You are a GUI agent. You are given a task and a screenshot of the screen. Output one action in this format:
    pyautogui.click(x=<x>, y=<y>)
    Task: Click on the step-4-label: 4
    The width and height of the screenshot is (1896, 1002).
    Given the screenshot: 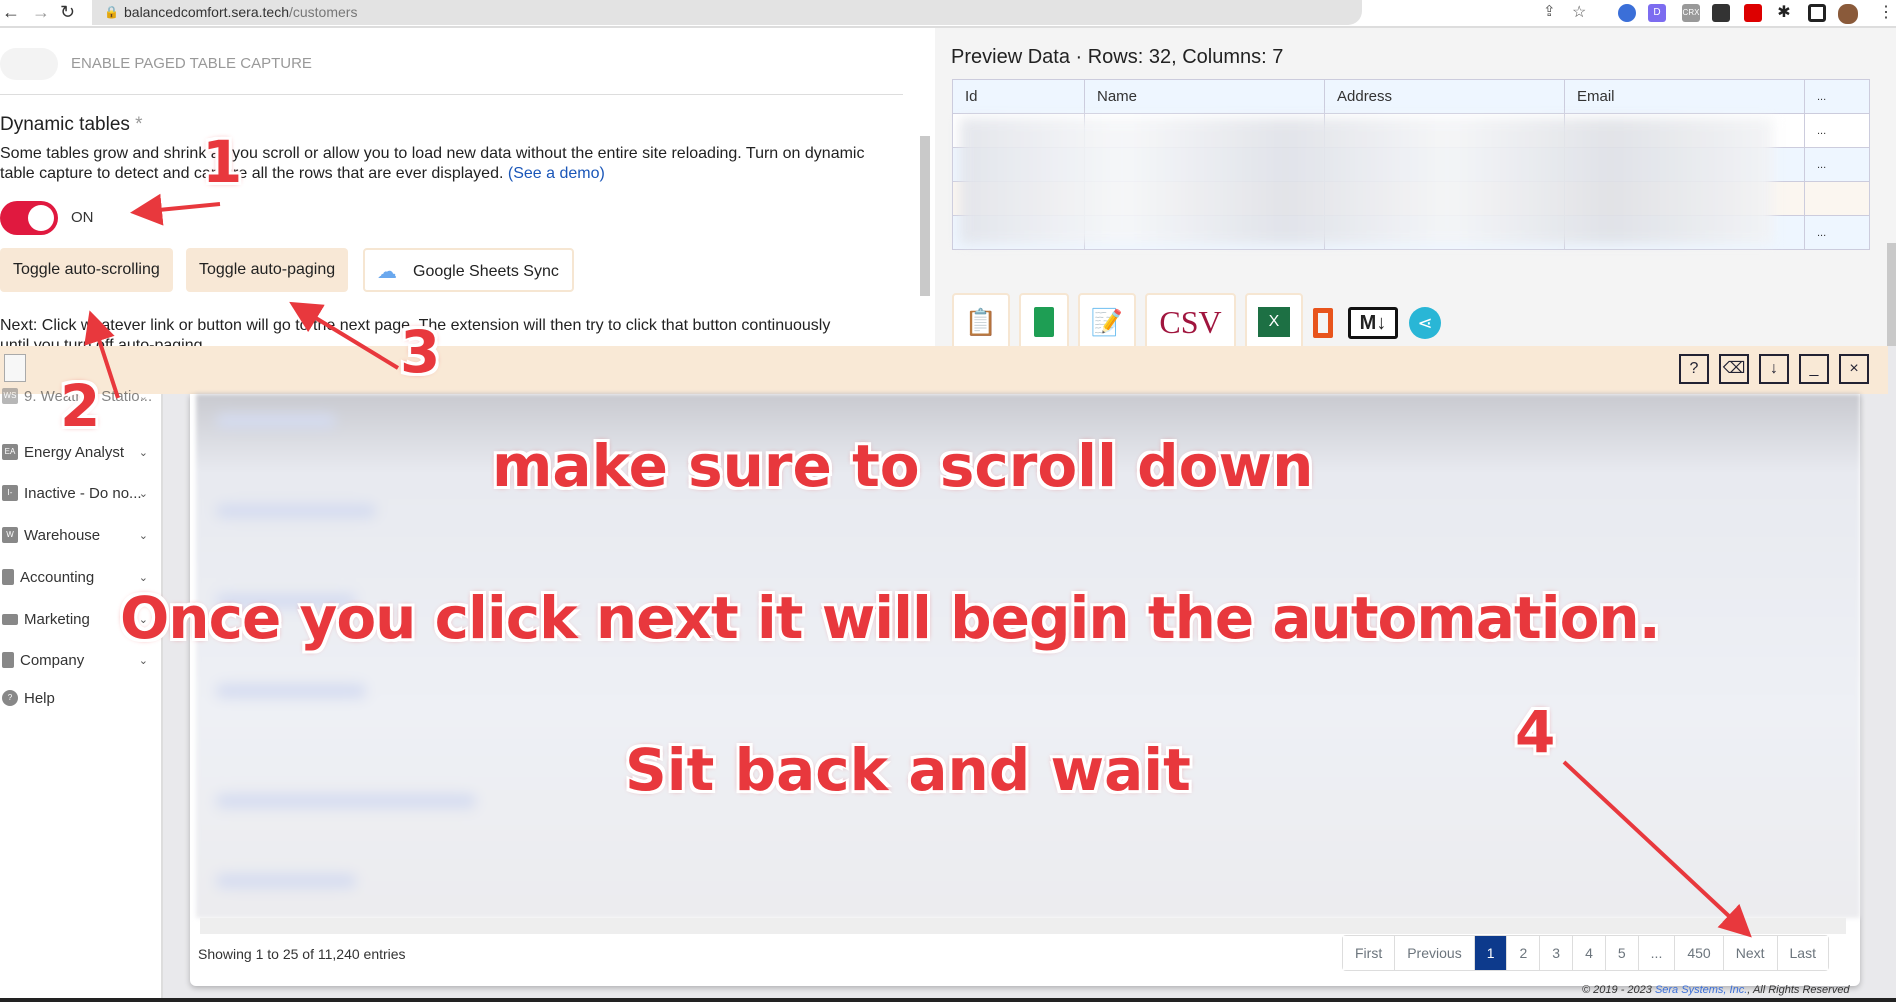 What is the action you would take?
    pyautogui.click(x=1535, y=732)
    